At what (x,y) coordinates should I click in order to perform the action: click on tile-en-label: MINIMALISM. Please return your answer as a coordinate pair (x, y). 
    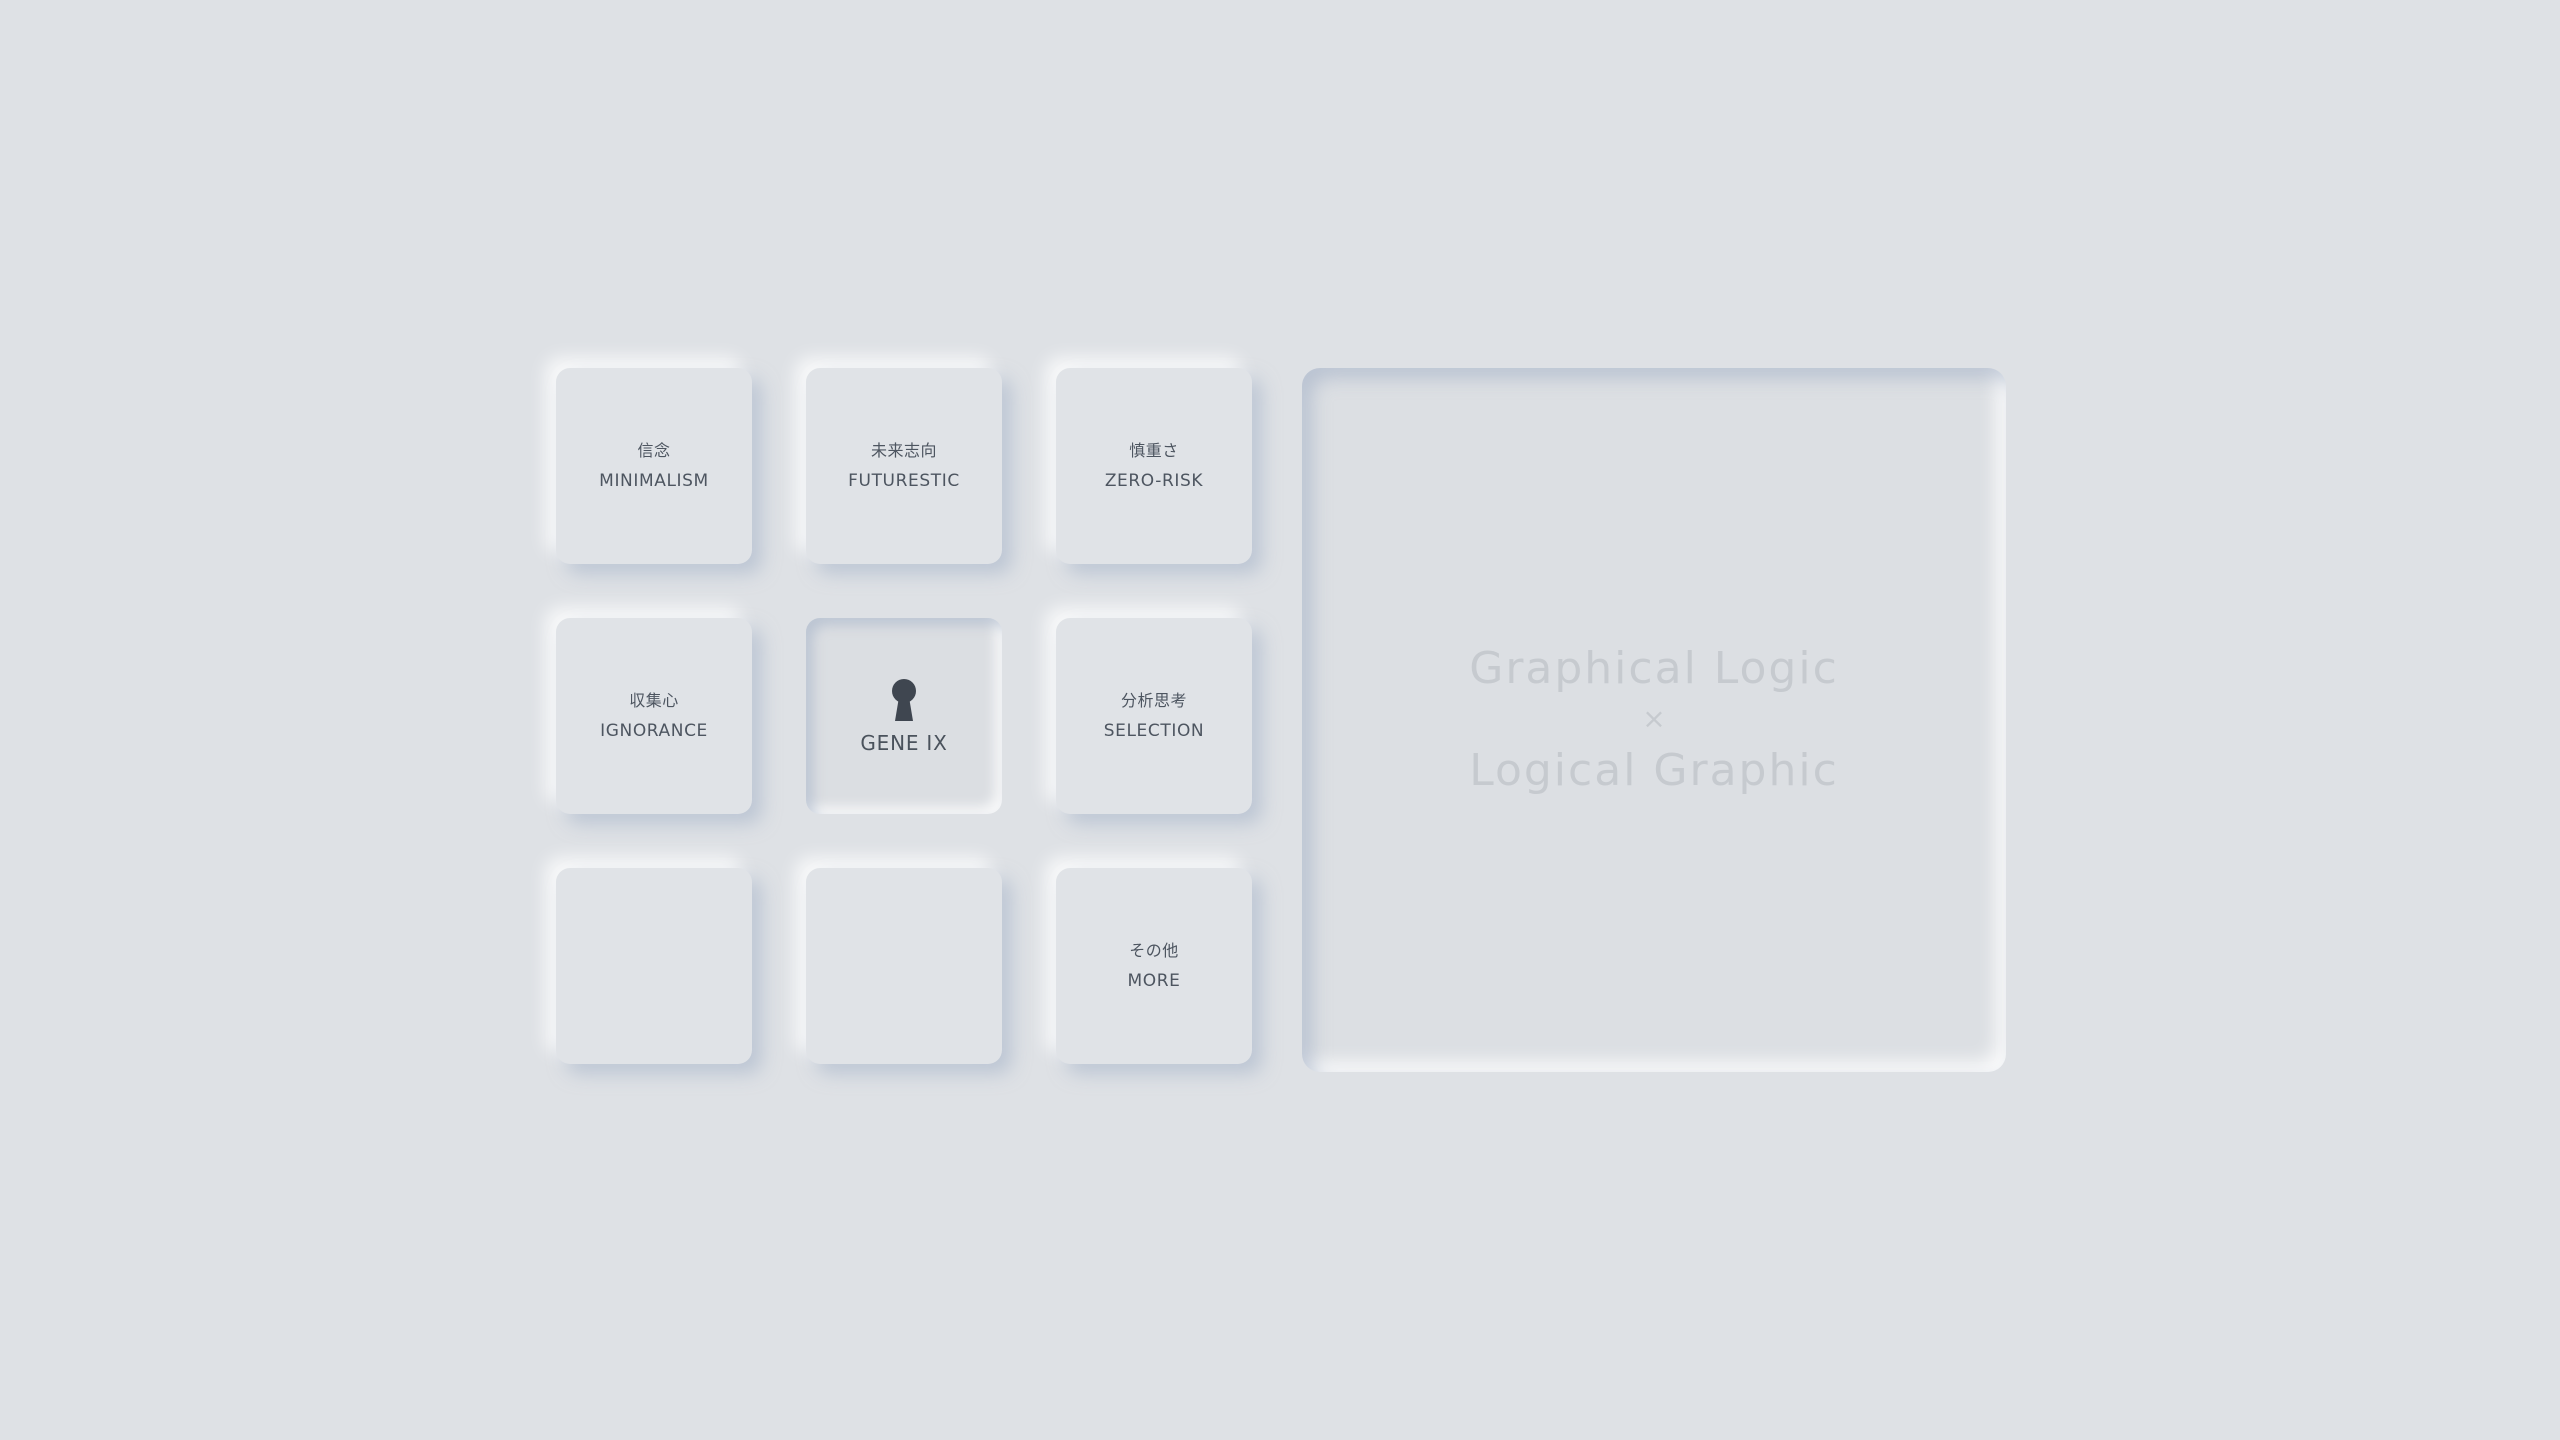
    Looking at the image, I should click on (654, 480).